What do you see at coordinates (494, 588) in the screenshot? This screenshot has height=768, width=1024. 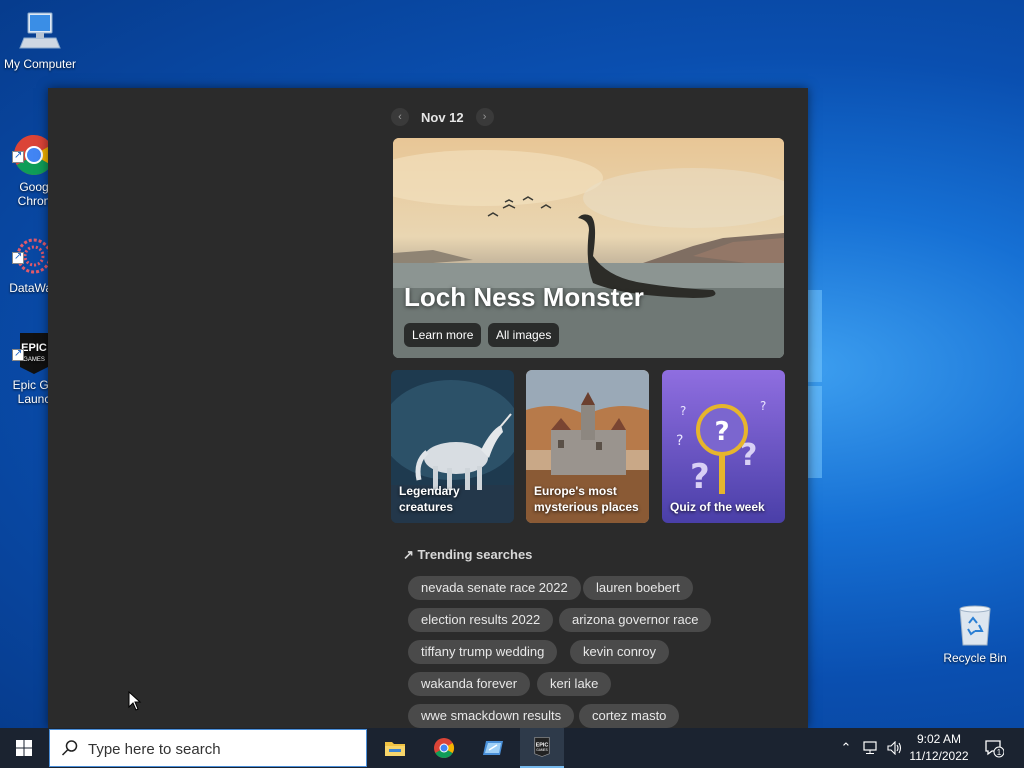 I see `trending-chip: nevada senate race 2022` at bounding box center [494, 588].